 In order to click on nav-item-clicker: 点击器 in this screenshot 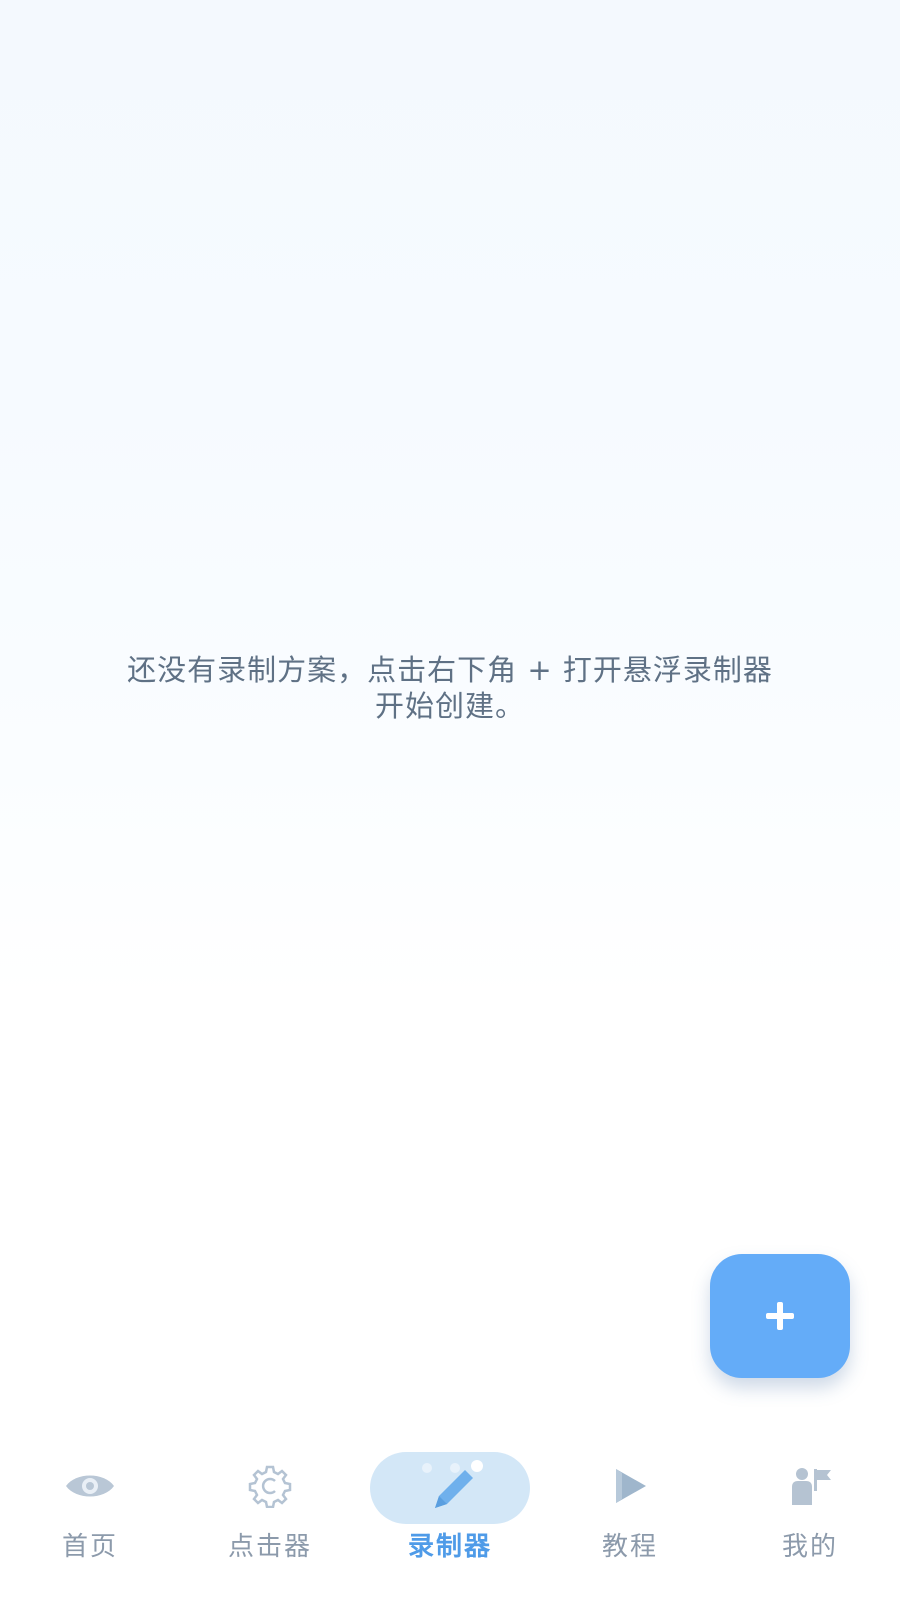, I will do `click(270, 1520)`.